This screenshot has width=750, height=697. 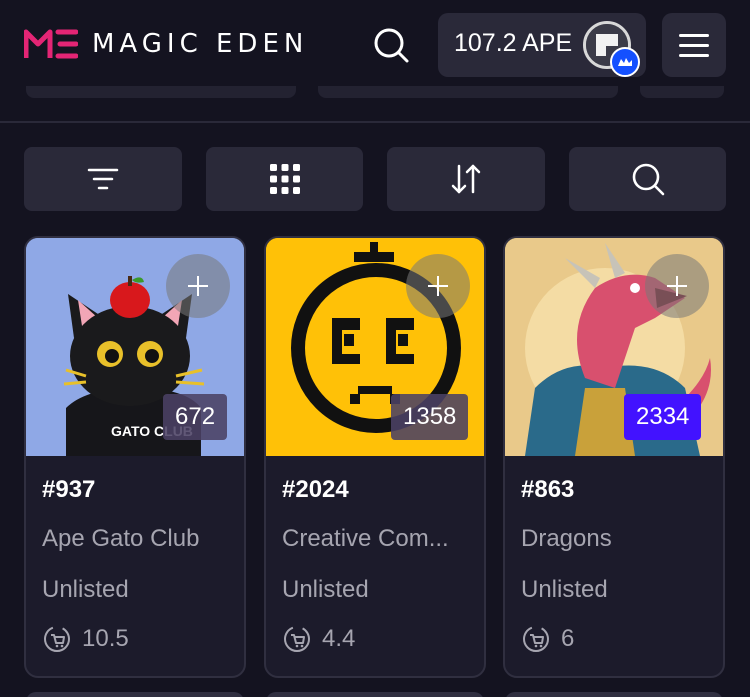 I want to click on sort-button, so click(x=466, y=179).